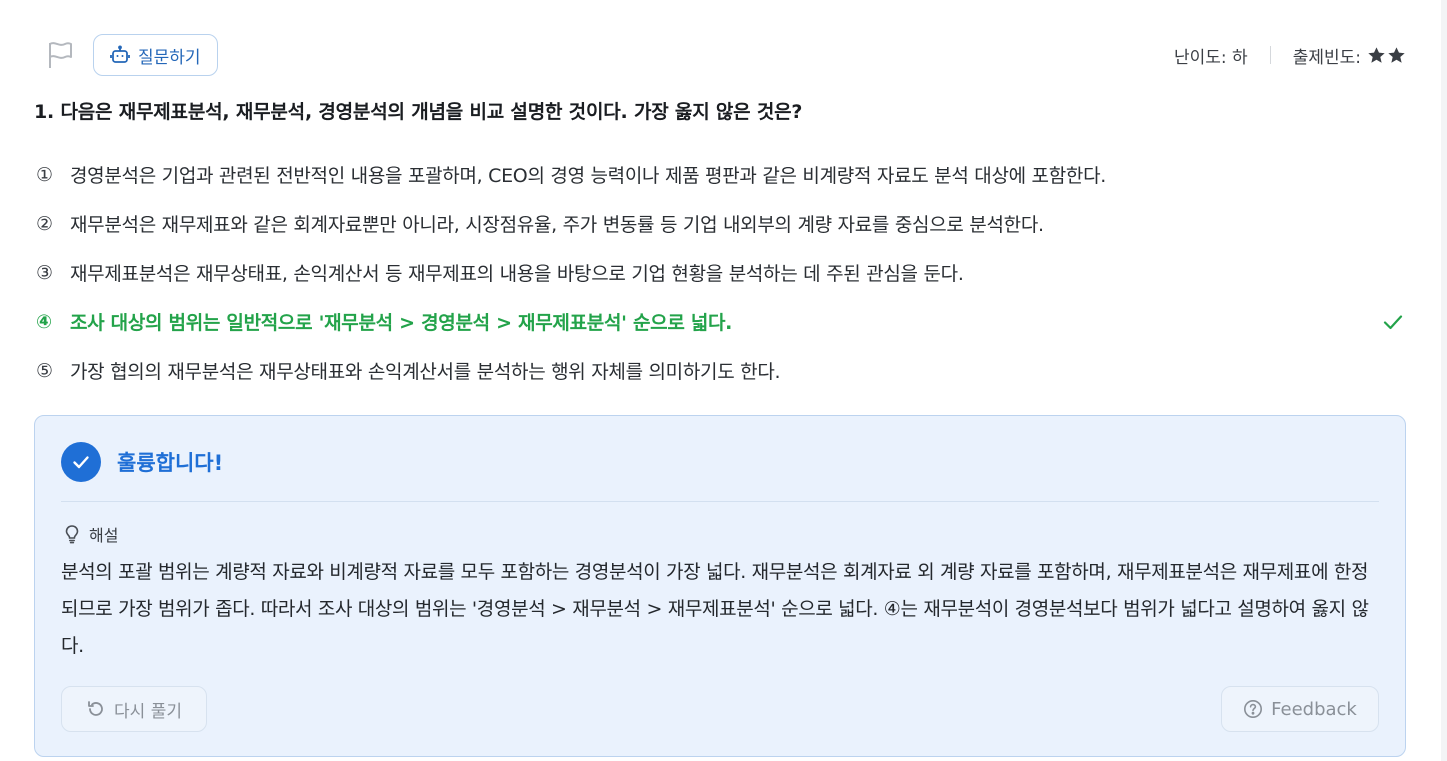 The image size is (1447, 761). What do you see at coordinates (44, 272) in the screenshot?
I see `option-number: ③` at bounding box center [44, 272].